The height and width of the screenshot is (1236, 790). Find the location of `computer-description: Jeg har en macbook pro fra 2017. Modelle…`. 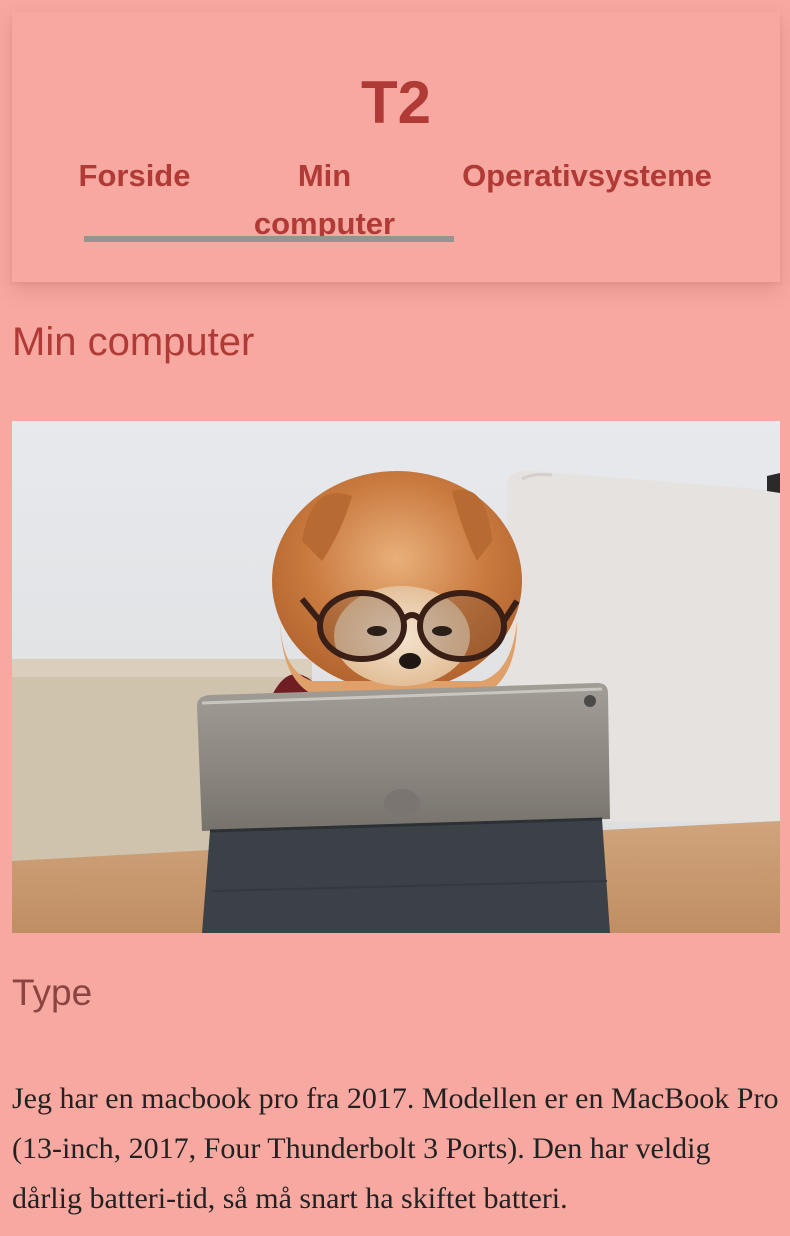

computer-description: Jeg har en macbook pro fra 2017. Modelle… is located at coordinates (395, 1148).